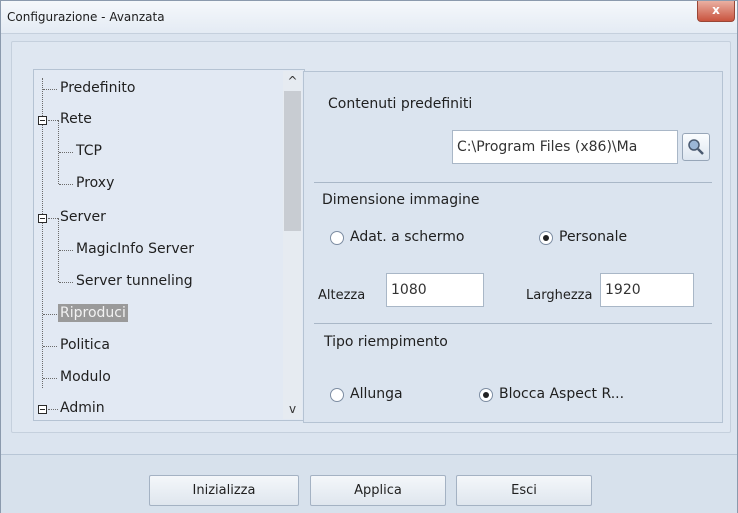 Image resolution: width=738 pixels, height=513 pixels. What do you see at coordinates (89, 151) in the screenshot?
I see `tree-item-tcp: TCP` at bounding box center [89, 151].